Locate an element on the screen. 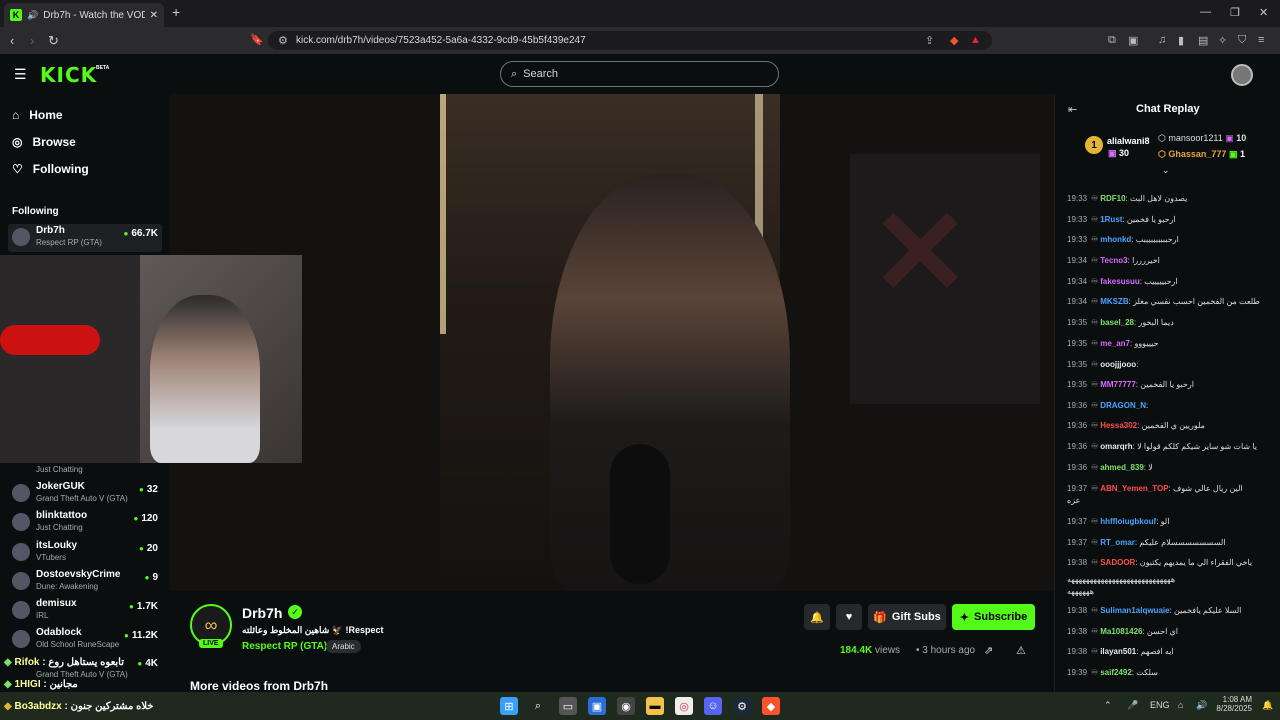 Image resolution: width=1280 pixels, height=720 pixels. stream-category: Respect RP (GTA) is located at coordinates (284, 646).